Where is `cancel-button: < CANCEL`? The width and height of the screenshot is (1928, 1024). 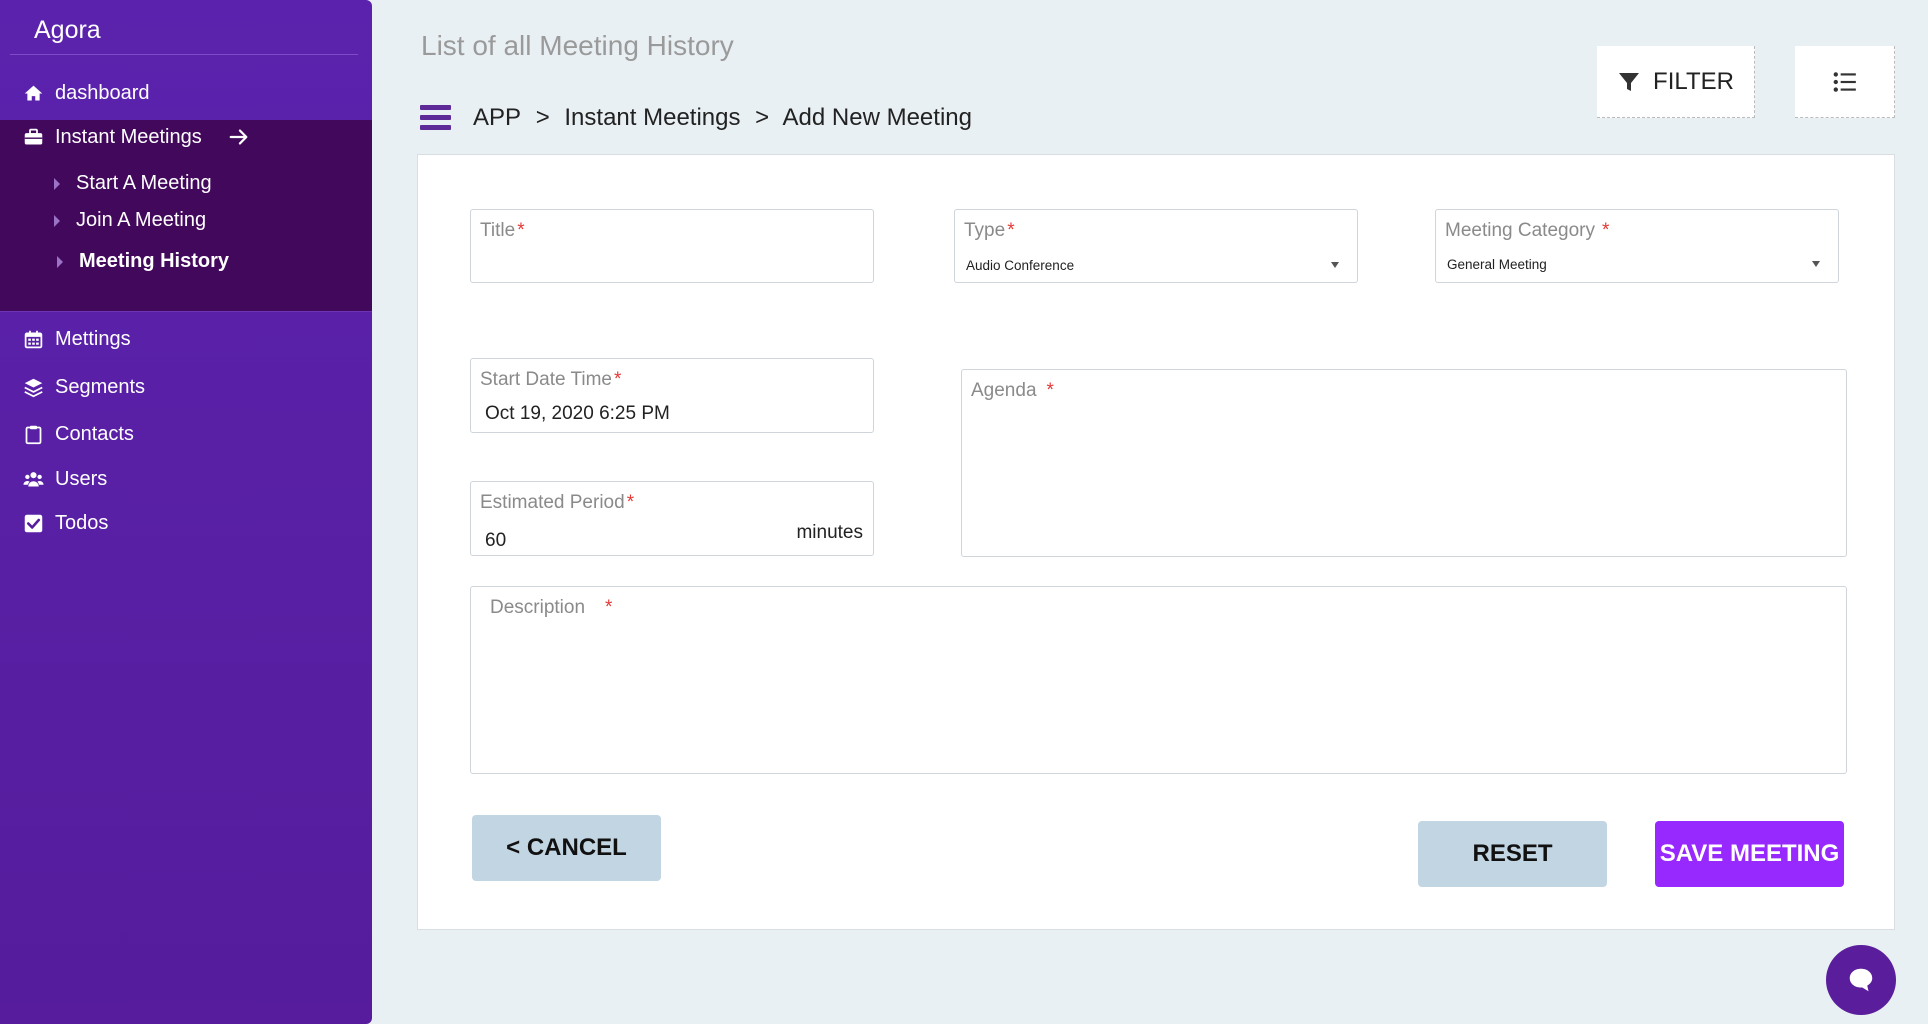 cancel-button: < CANCEL is located at coordinates (566, 848).